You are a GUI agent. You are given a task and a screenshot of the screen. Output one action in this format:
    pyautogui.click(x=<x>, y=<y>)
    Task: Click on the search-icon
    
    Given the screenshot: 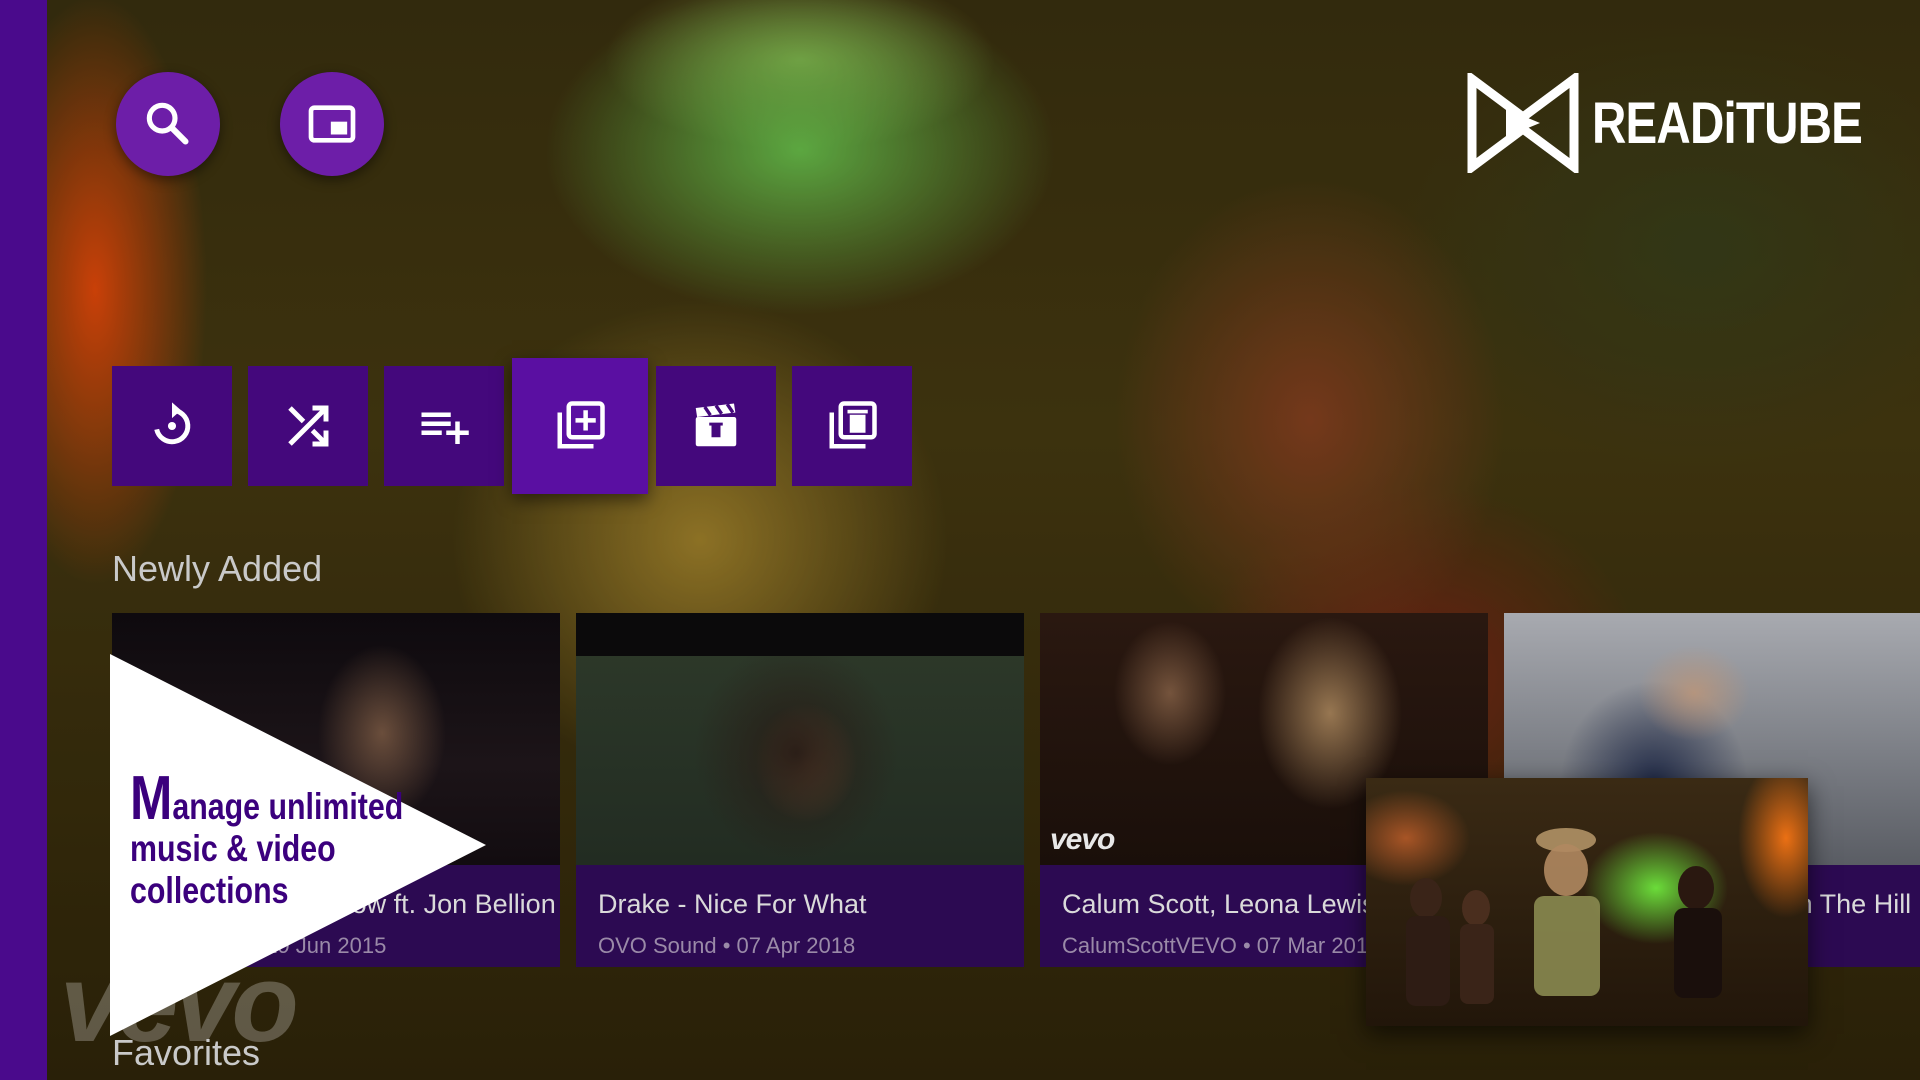 What is the action you would take?
    pyautogui.click(x=167, y=123)
    